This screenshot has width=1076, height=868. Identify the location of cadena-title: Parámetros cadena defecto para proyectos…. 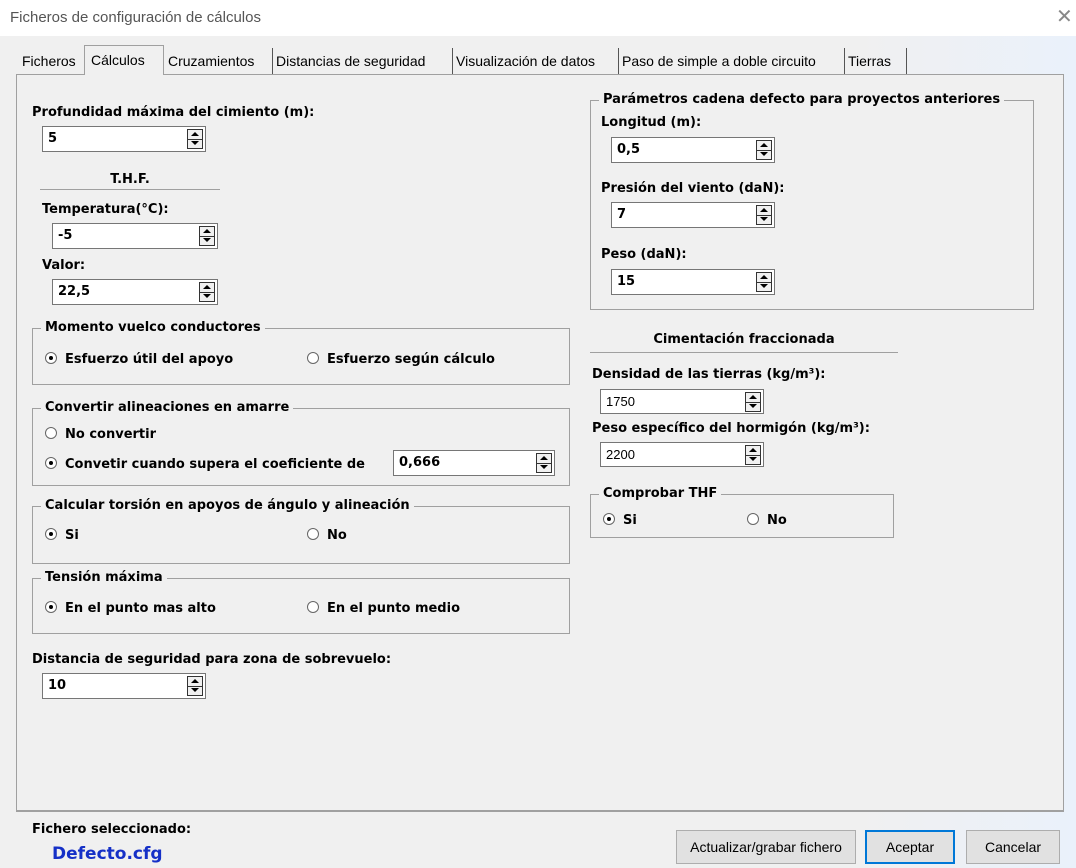
(802, 99).